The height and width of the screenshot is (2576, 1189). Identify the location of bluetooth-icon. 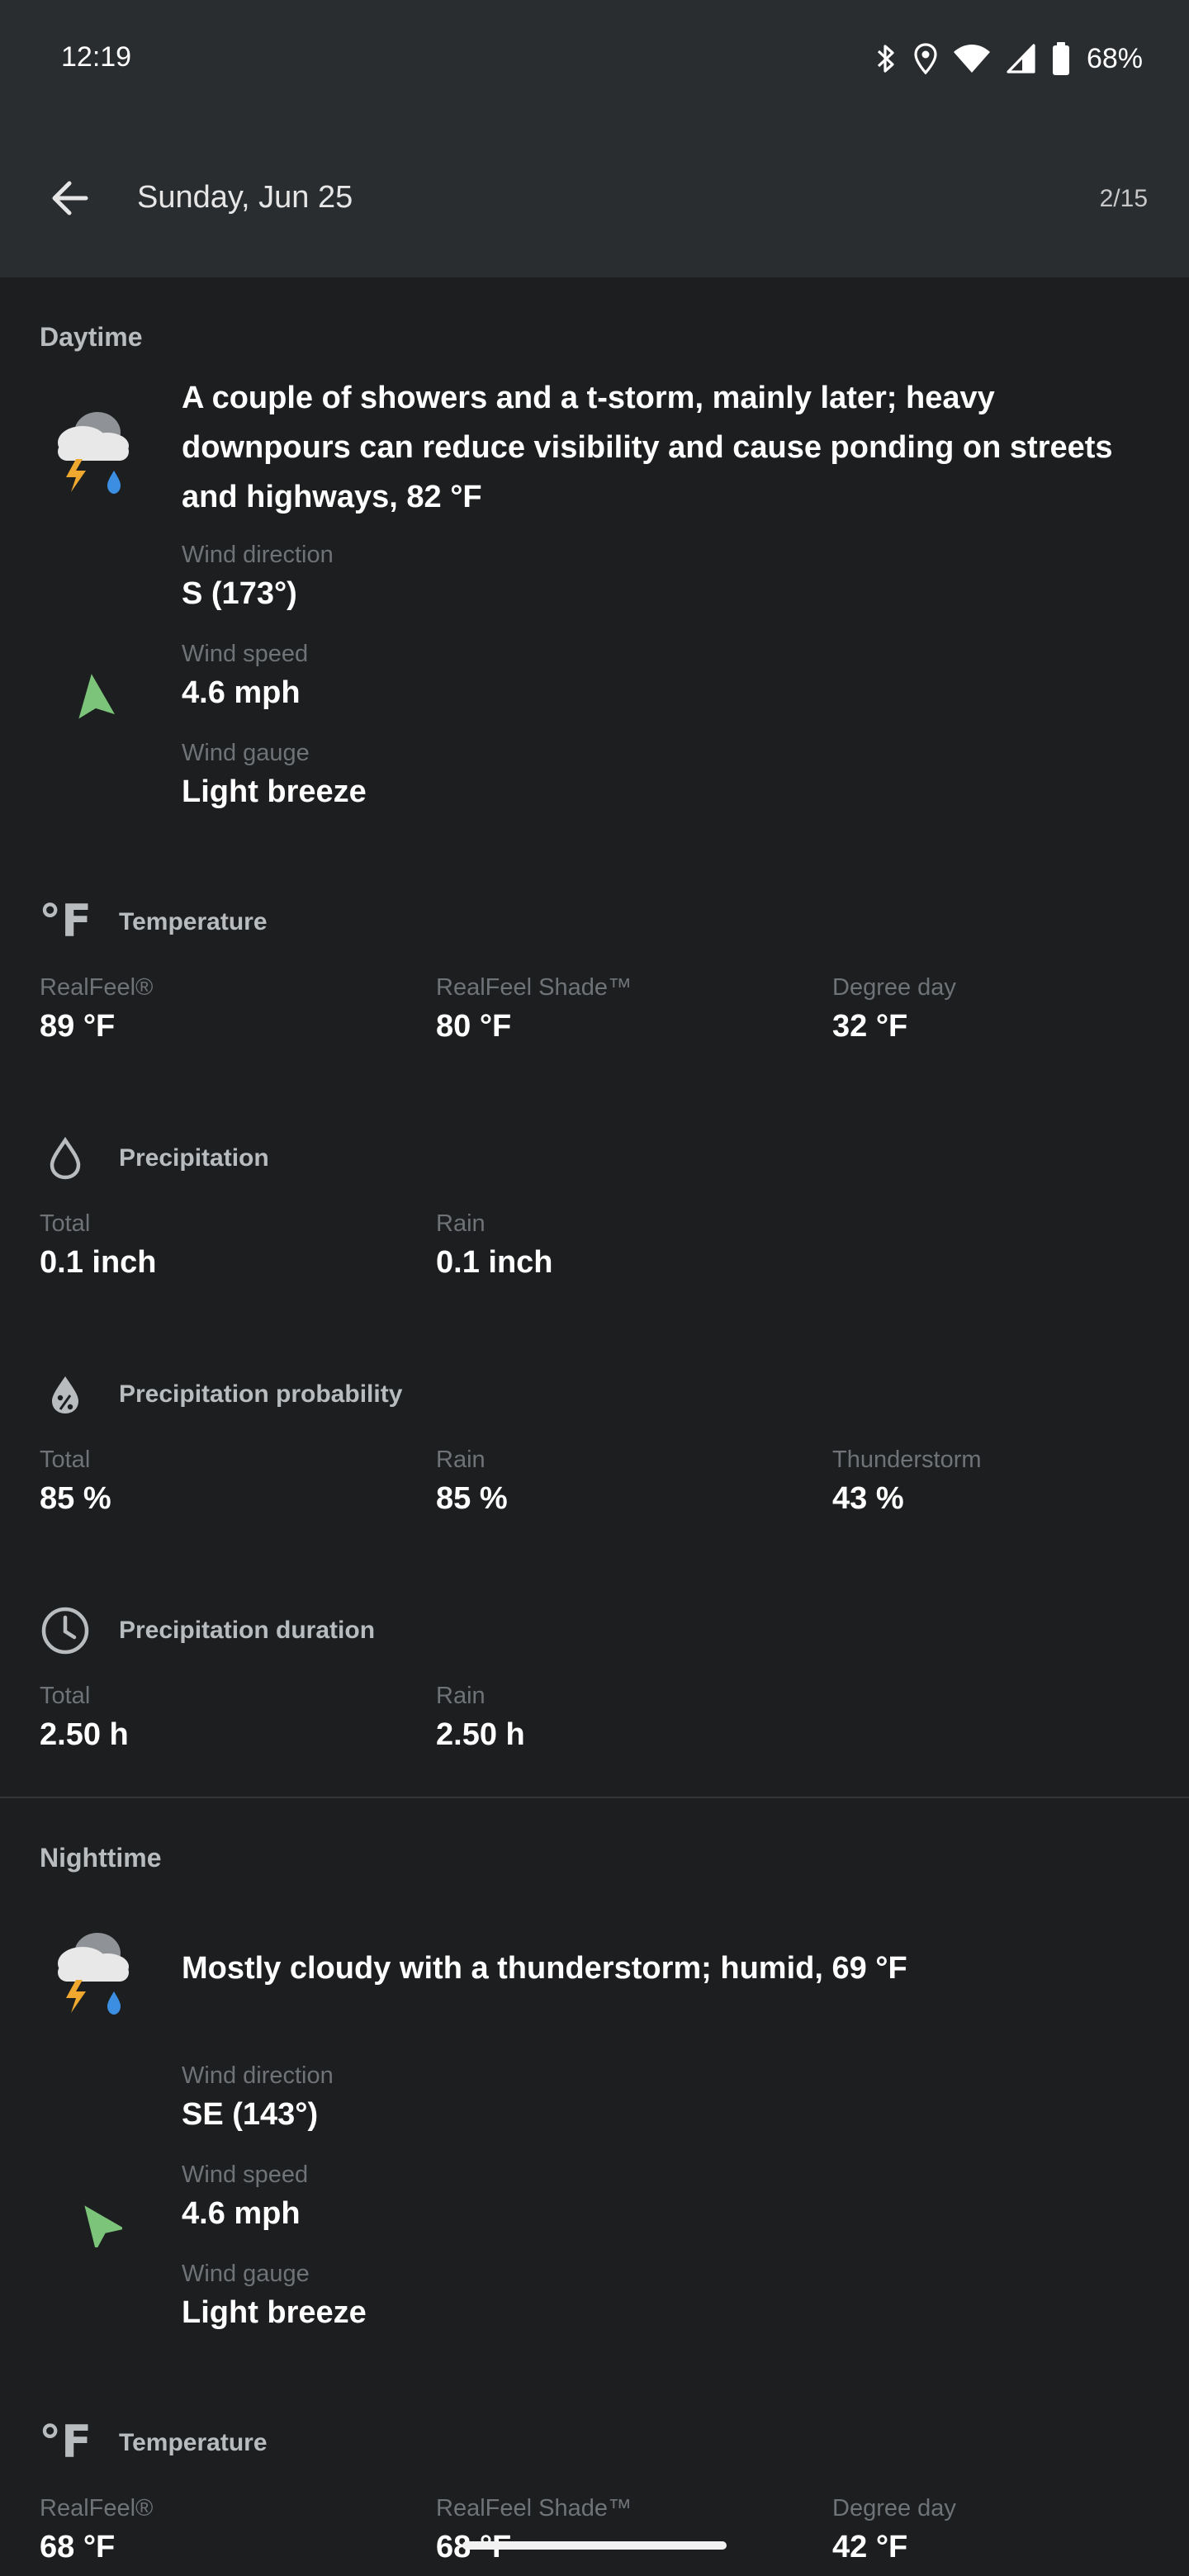
(885, 59).